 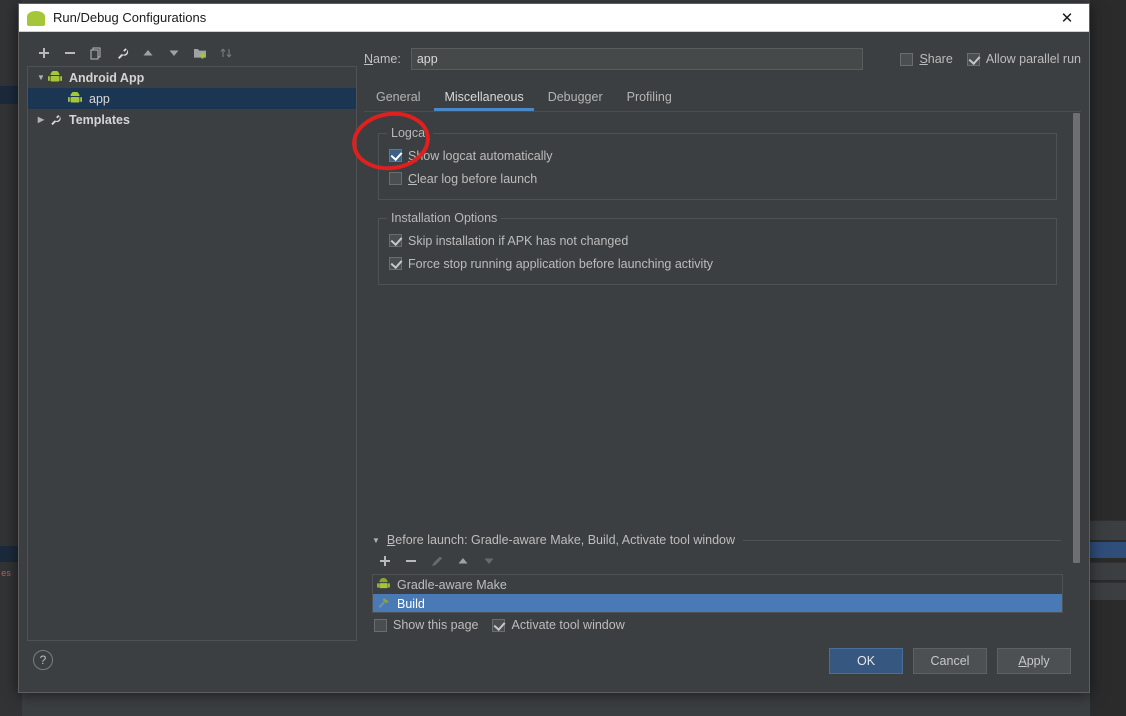 What do you see at coordinates (192, 98) in the screenshot?
I see `tree-item-app: app` at bounding box center [192, 98].